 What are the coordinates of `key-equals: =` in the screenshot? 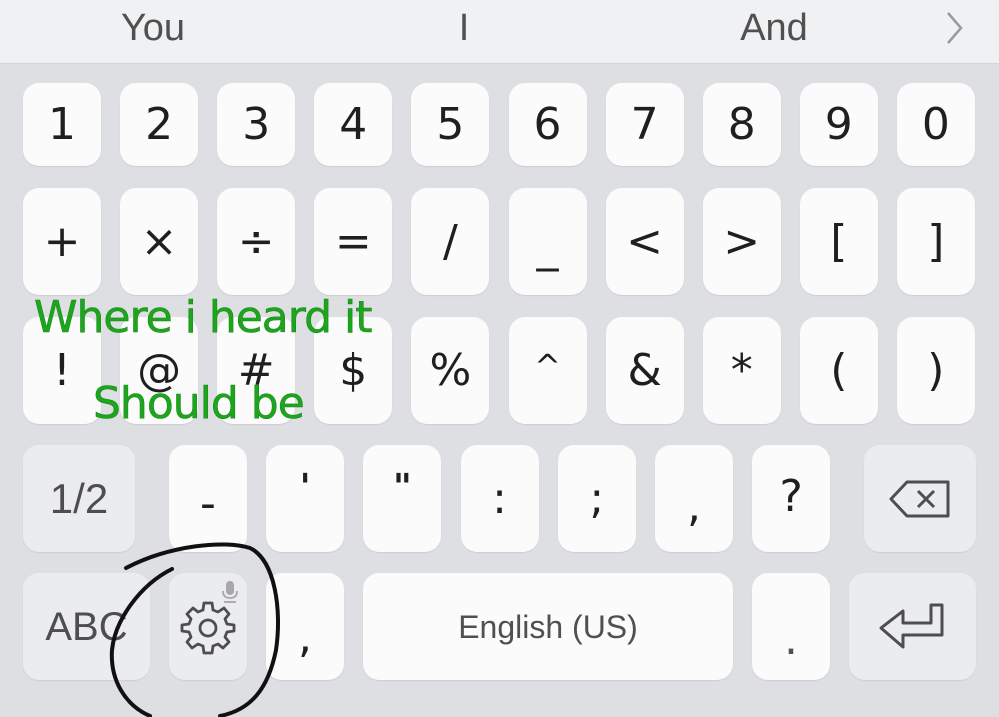 It's located at (353, 241).